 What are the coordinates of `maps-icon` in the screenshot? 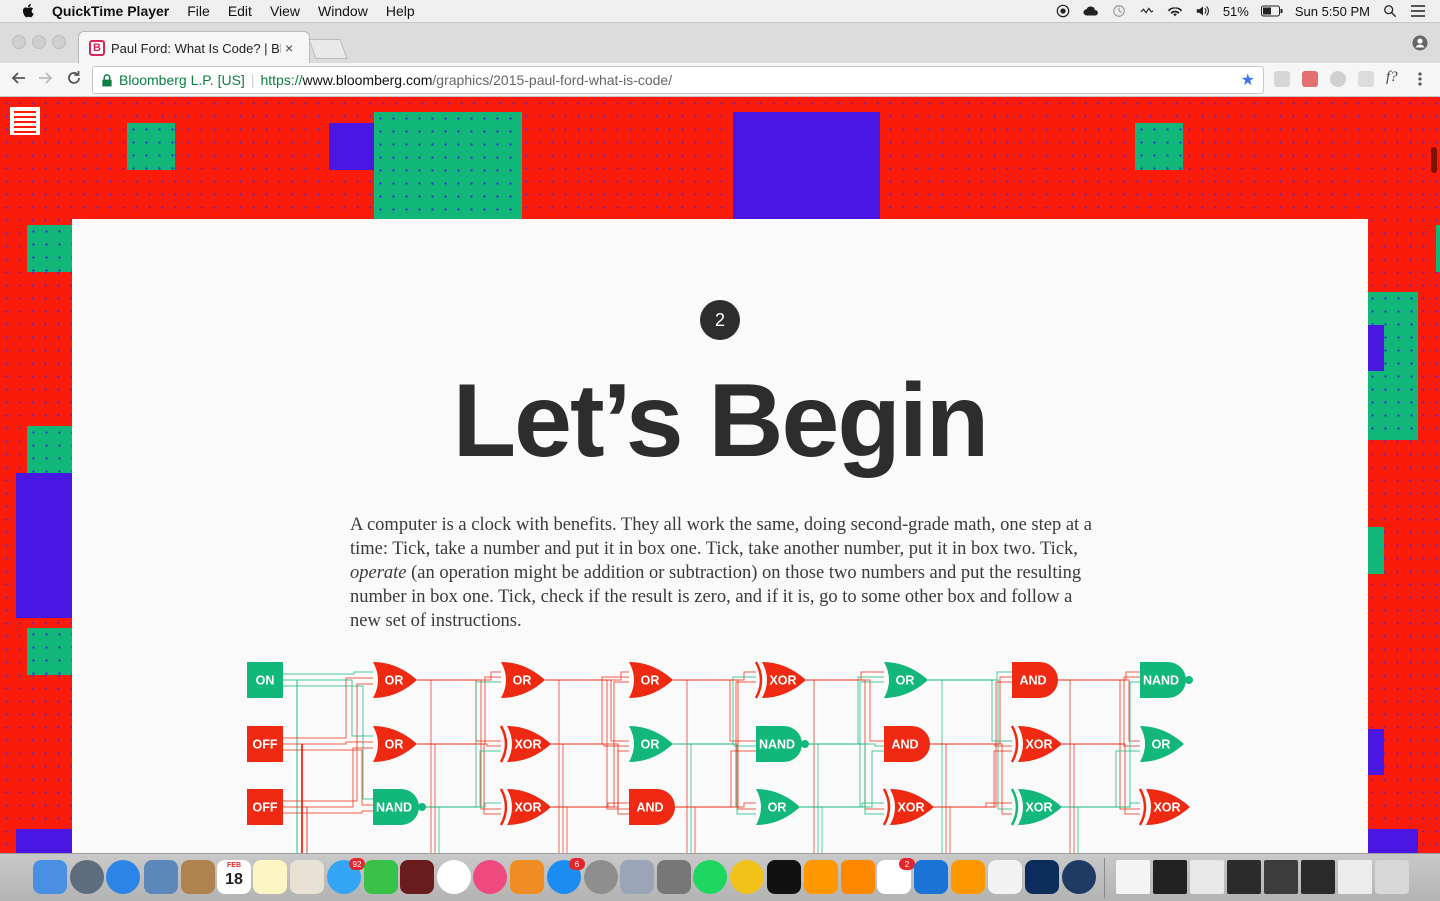 It's located at (307, 877).